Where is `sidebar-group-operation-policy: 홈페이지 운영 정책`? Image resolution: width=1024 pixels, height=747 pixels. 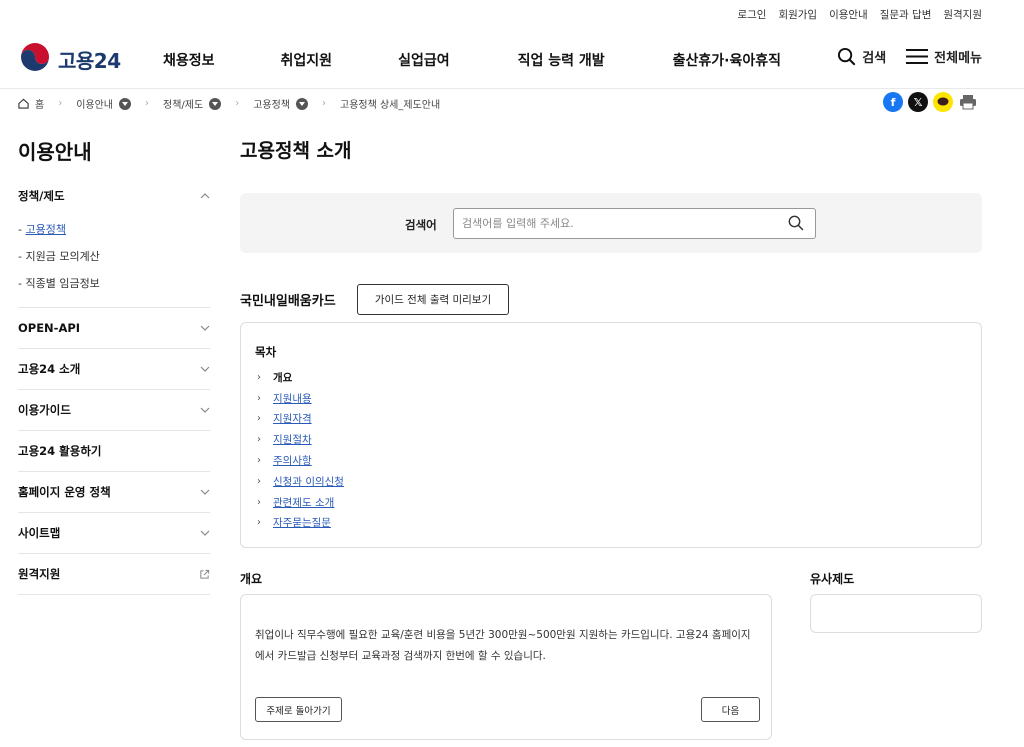
sidebar-group-operation-policy: 홈페이지 운영 정책 is located at coordinates (114, 492).